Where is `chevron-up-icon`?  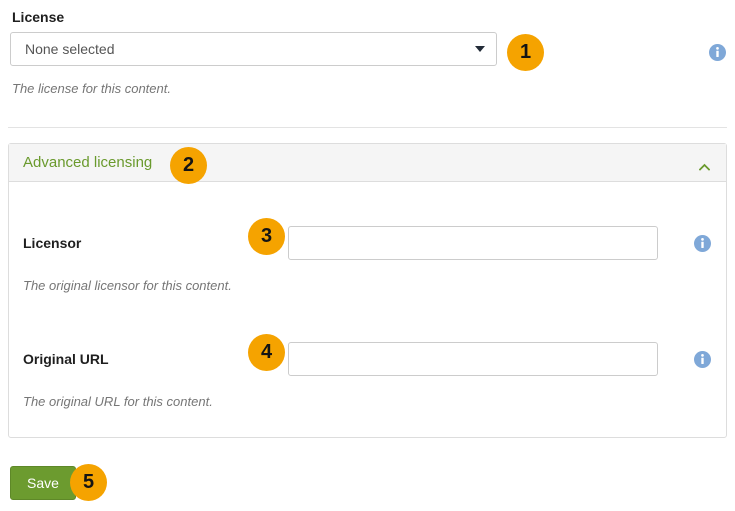
chevron-up-icon is located at coordinates (704, 165).